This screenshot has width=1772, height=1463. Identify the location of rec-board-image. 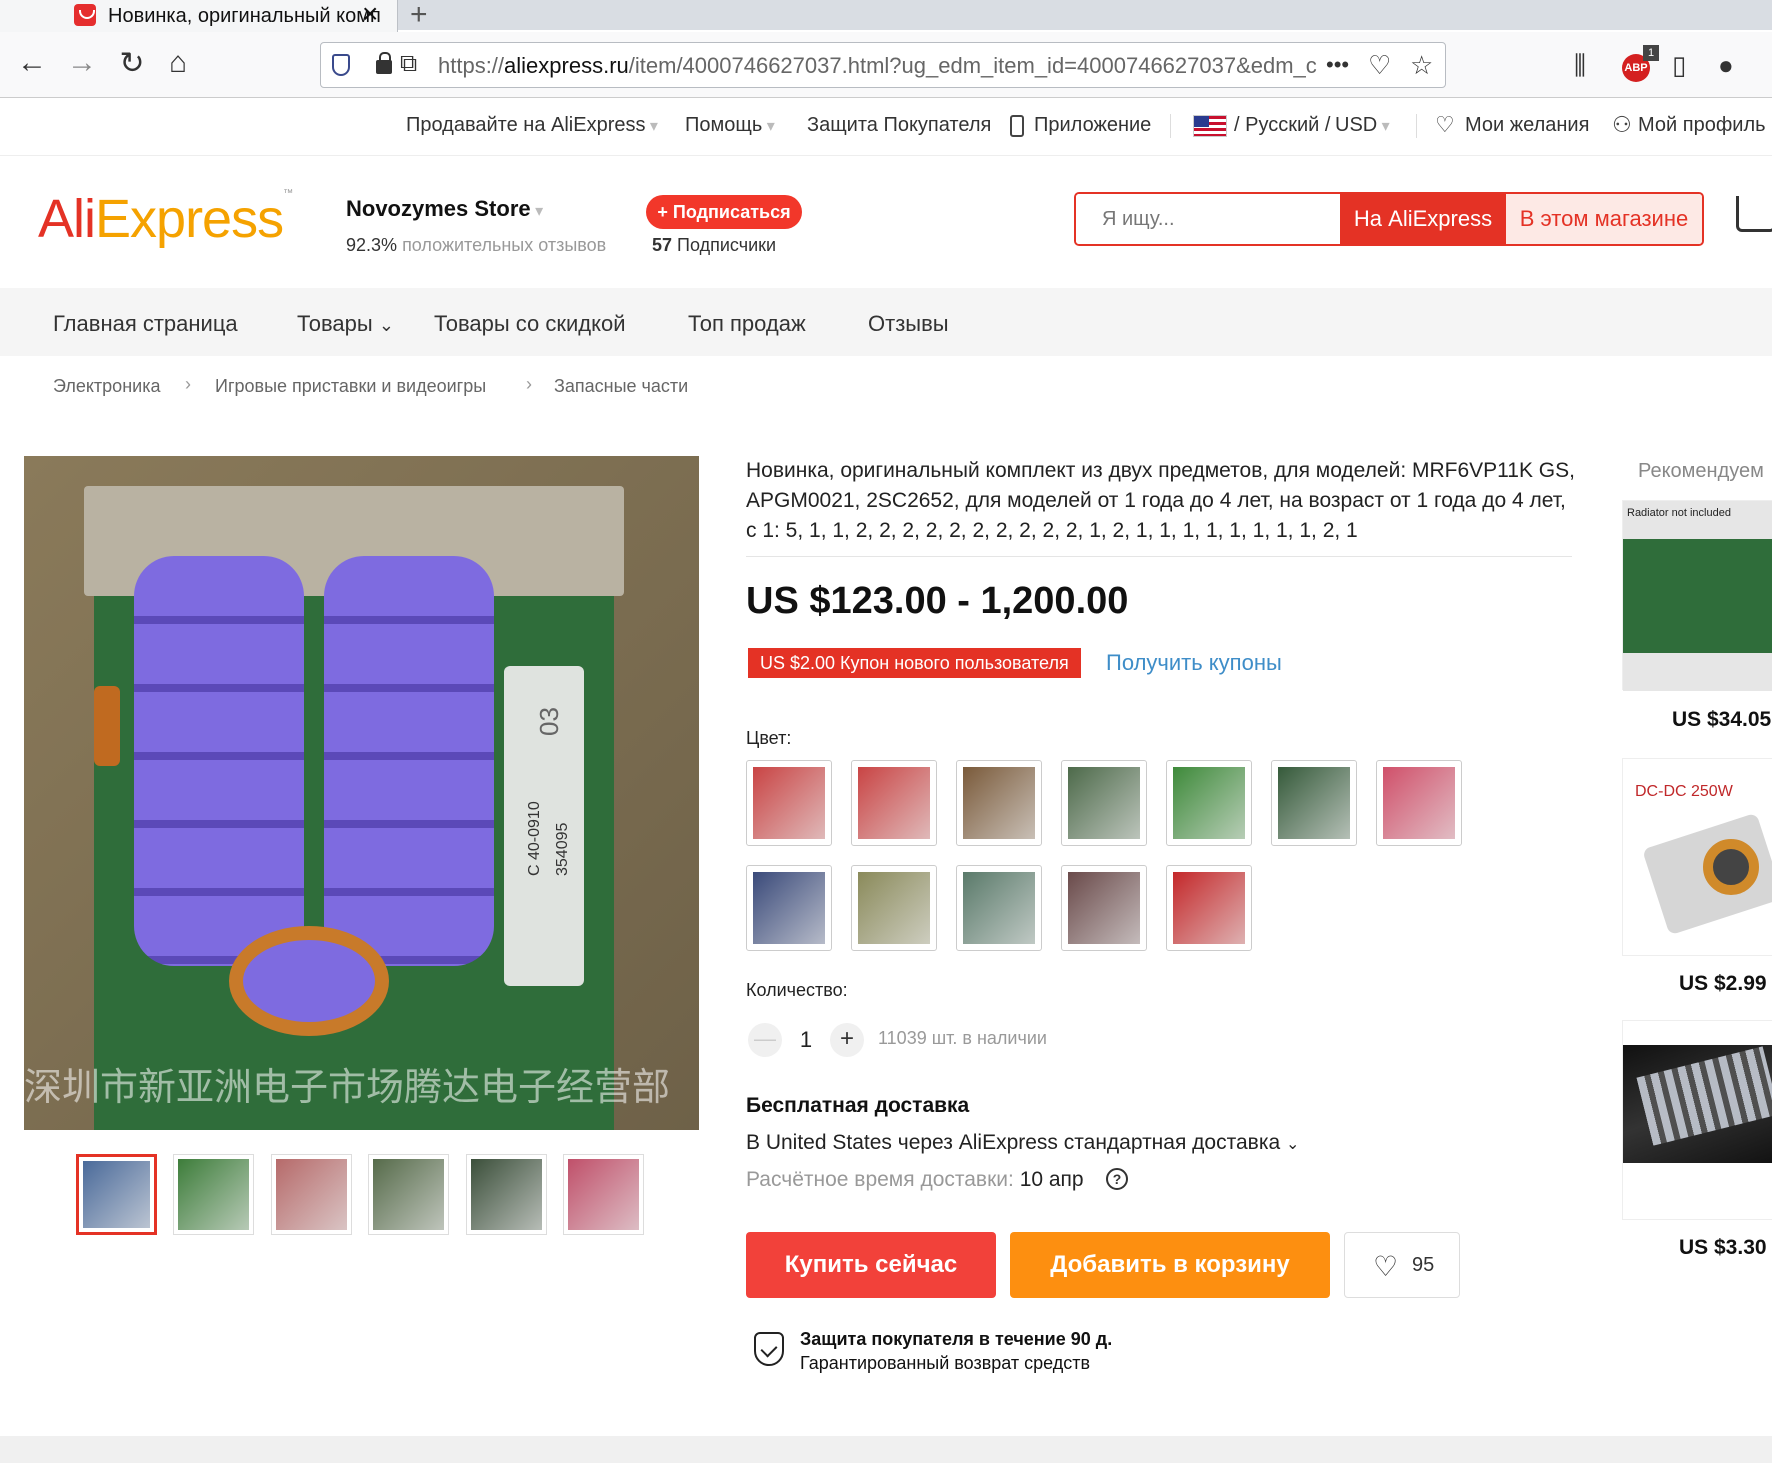
(1697, 596).